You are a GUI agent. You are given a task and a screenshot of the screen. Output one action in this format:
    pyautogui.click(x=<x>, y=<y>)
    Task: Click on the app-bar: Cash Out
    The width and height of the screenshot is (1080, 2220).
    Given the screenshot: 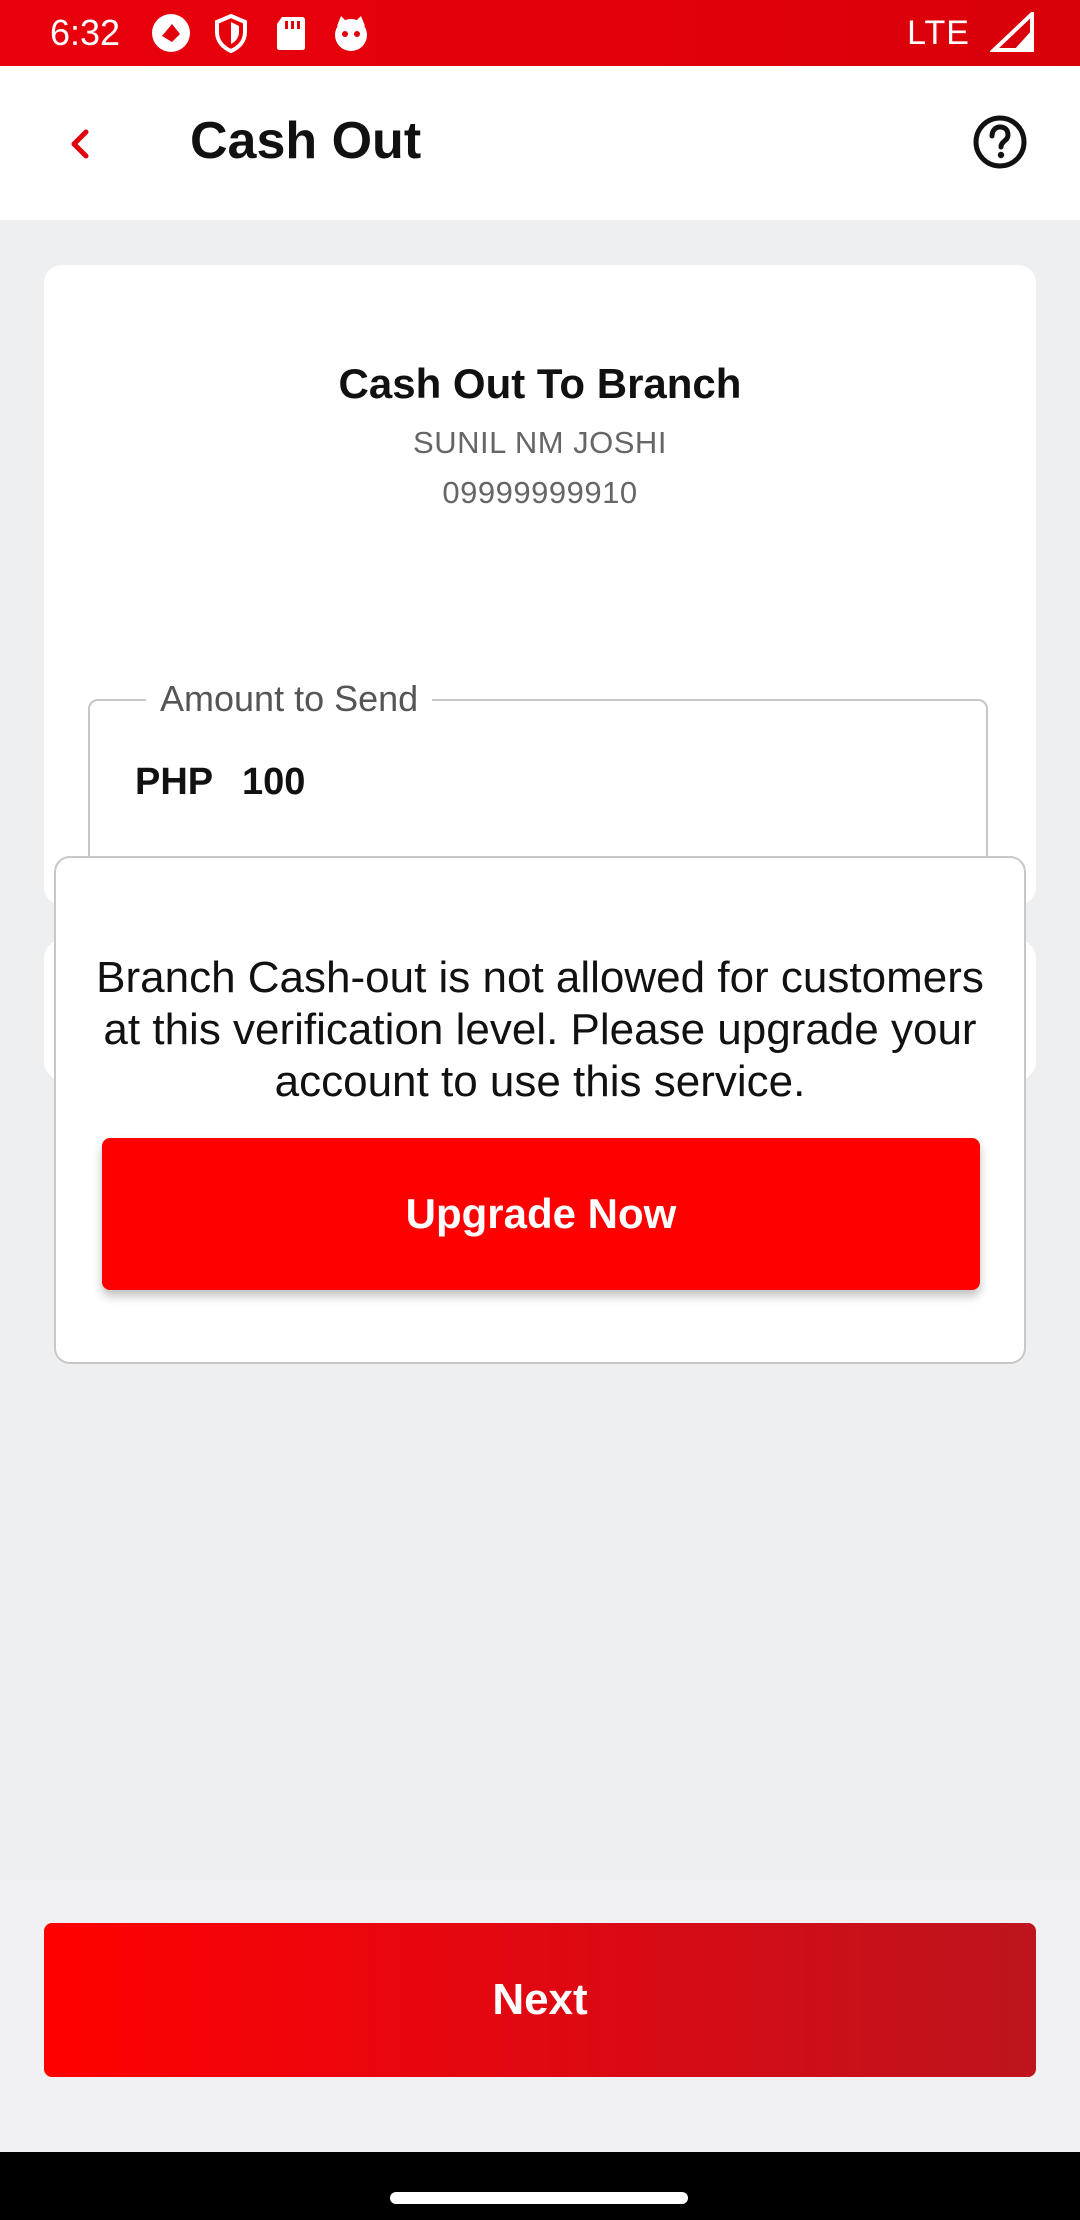 What is the action you would take?
    pyautogui.click(x=540, y=143)
    